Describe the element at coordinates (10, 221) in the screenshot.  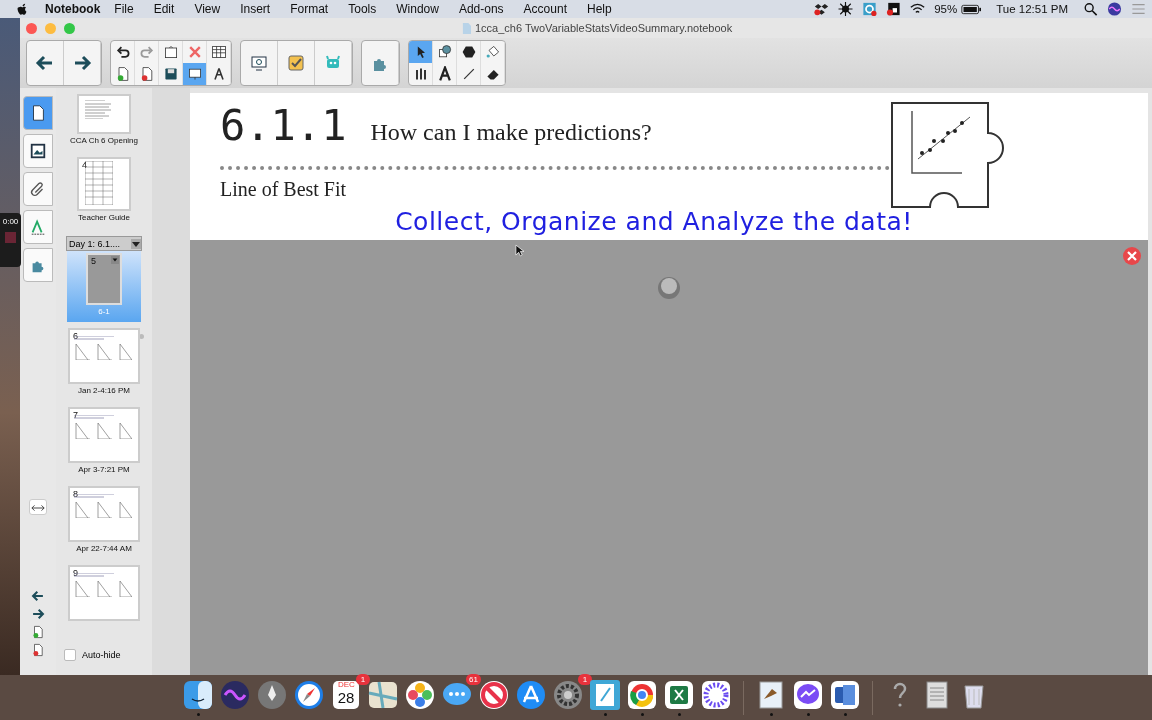
I see `recording-time: 0:00` at that location.